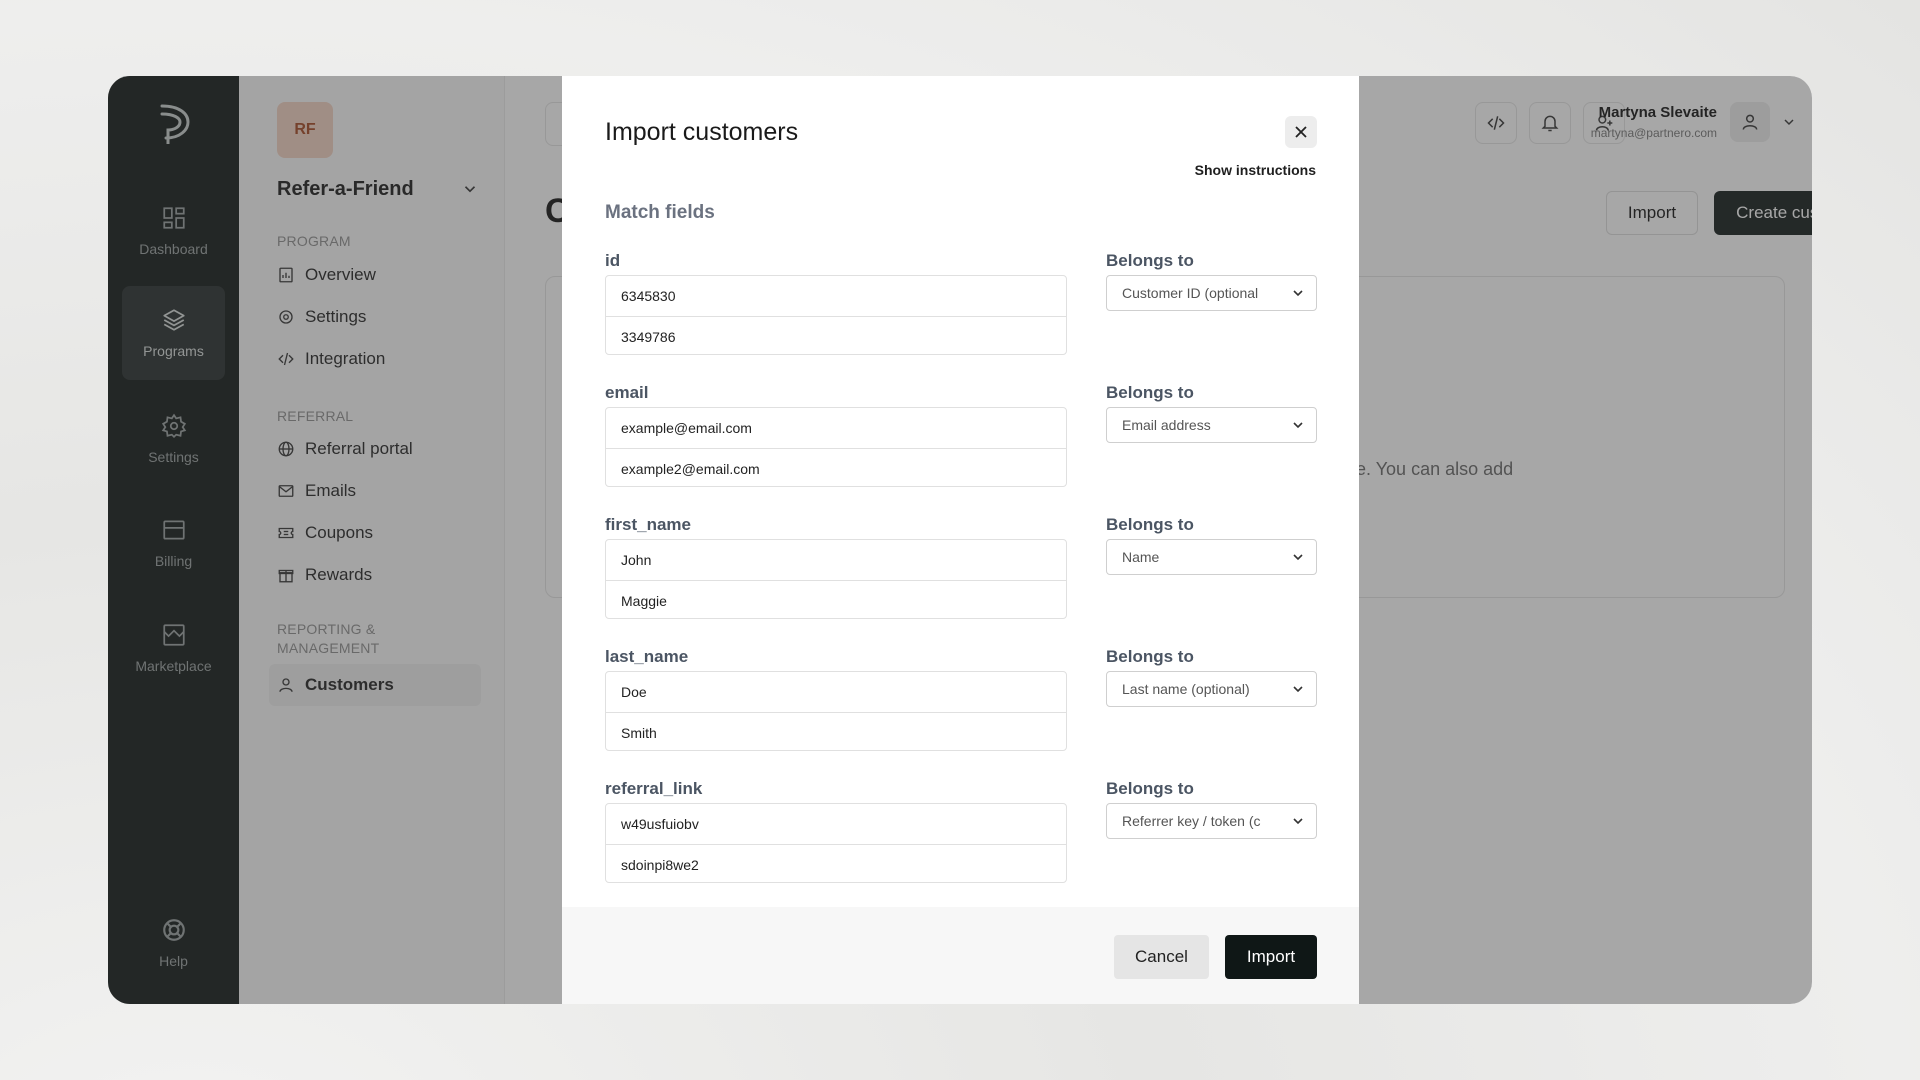 This screenshot has width=1920, height=1080. What do you see at coordinates (1161, 957) in the screenshot?
I see `cancel-button: Cancel` at bounding box center [1161, 957].